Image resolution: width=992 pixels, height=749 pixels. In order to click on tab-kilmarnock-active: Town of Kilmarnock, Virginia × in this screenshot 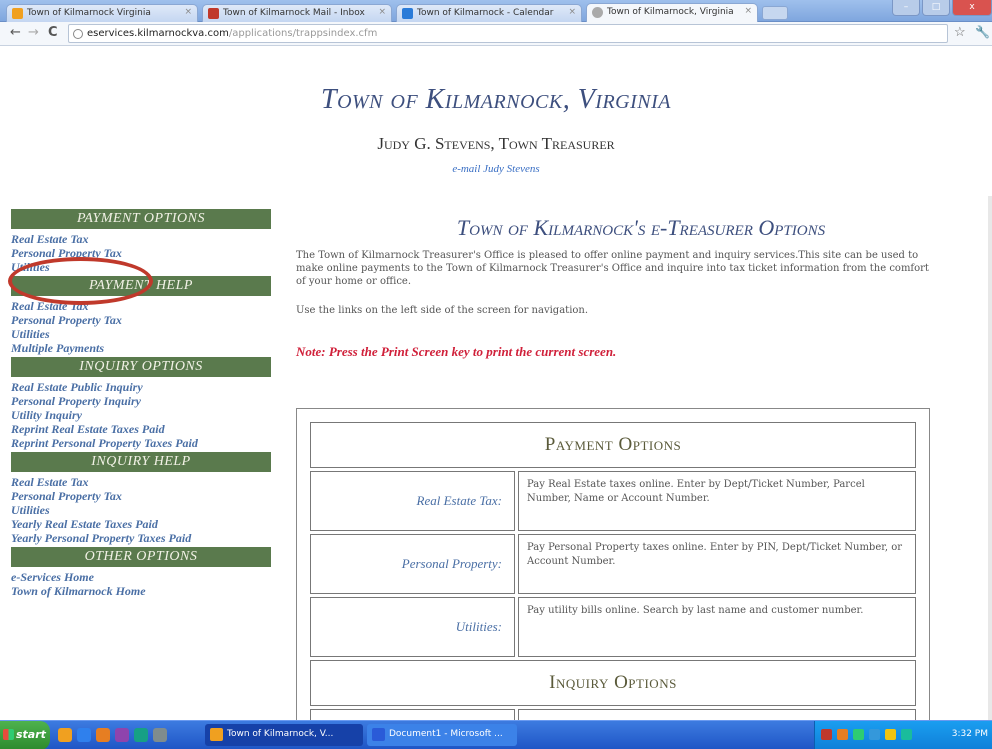, I will do `click(672, 12)`.